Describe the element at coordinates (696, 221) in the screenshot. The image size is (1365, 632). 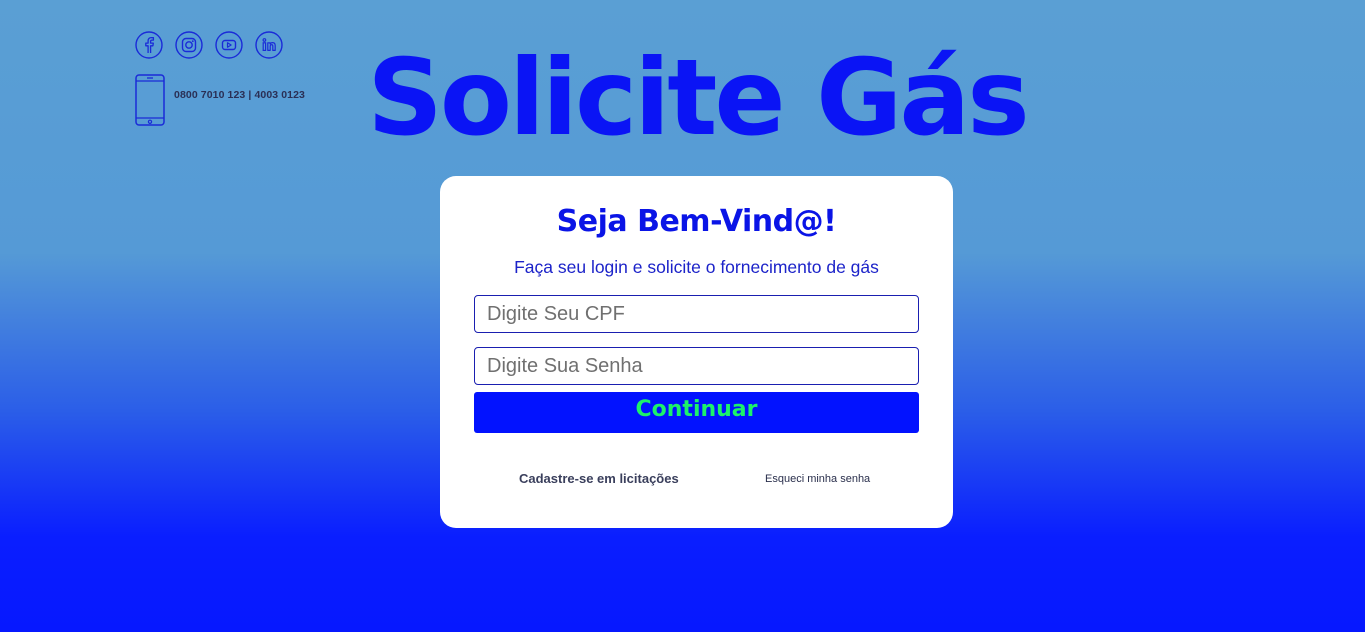
I see `login-title: Seja Bem-Vind@!` at that location.